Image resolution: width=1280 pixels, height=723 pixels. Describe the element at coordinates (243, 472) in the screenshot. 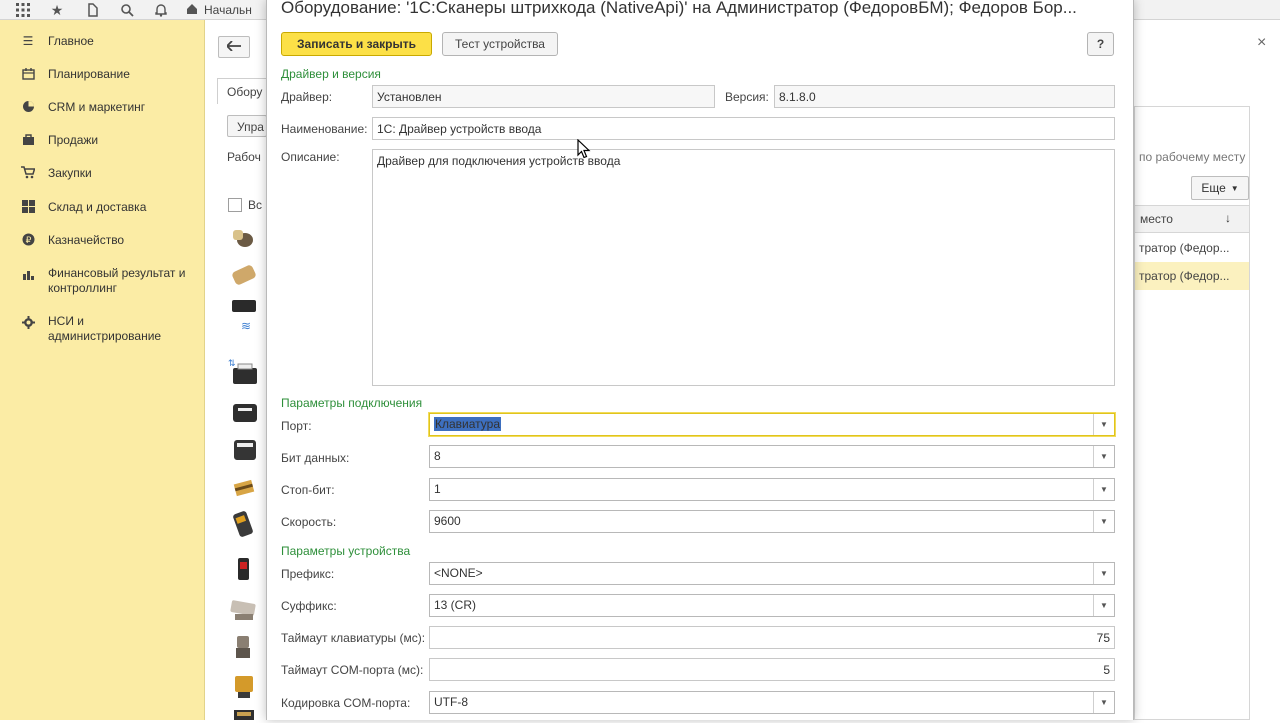

I see `equipment-type-icons: ≋ ⇅` at that location.